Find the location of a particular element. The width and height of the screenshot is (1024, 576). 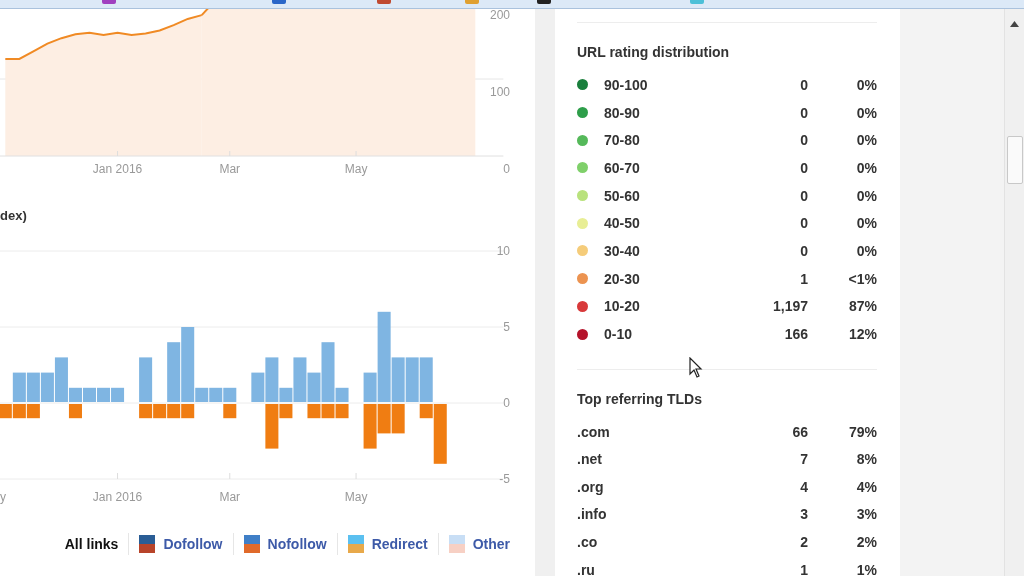

percent-value: 4% is located at coordinates (866, 486).